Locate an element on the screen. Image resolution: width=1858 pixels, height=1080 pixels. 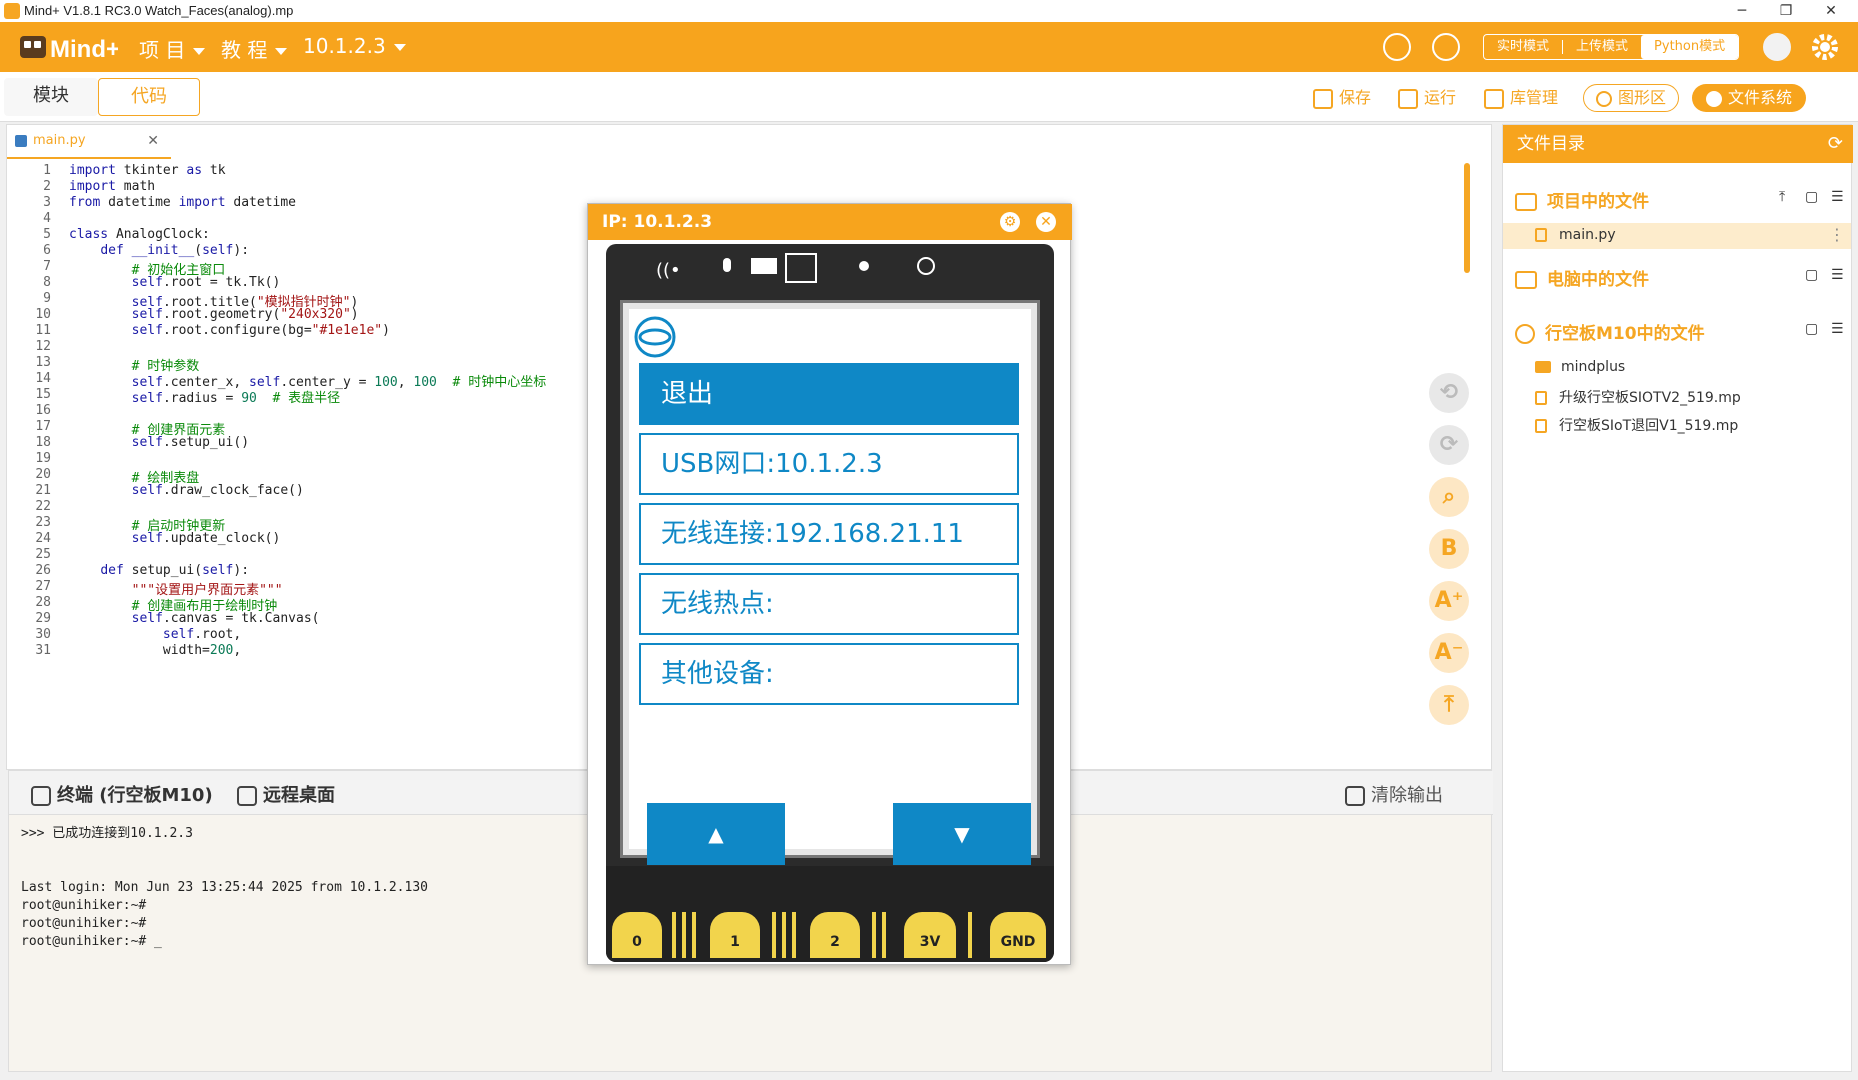
minimize-button: ─ is located at coordinates (1742, 11).